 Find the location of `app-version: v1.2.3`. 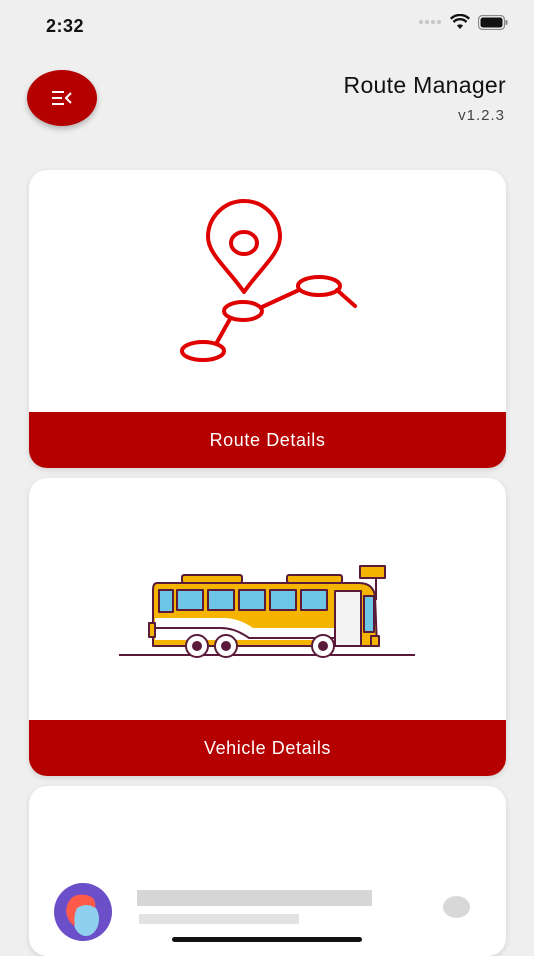

app-version: v1.2.3 is located at coordinates (481, 115).